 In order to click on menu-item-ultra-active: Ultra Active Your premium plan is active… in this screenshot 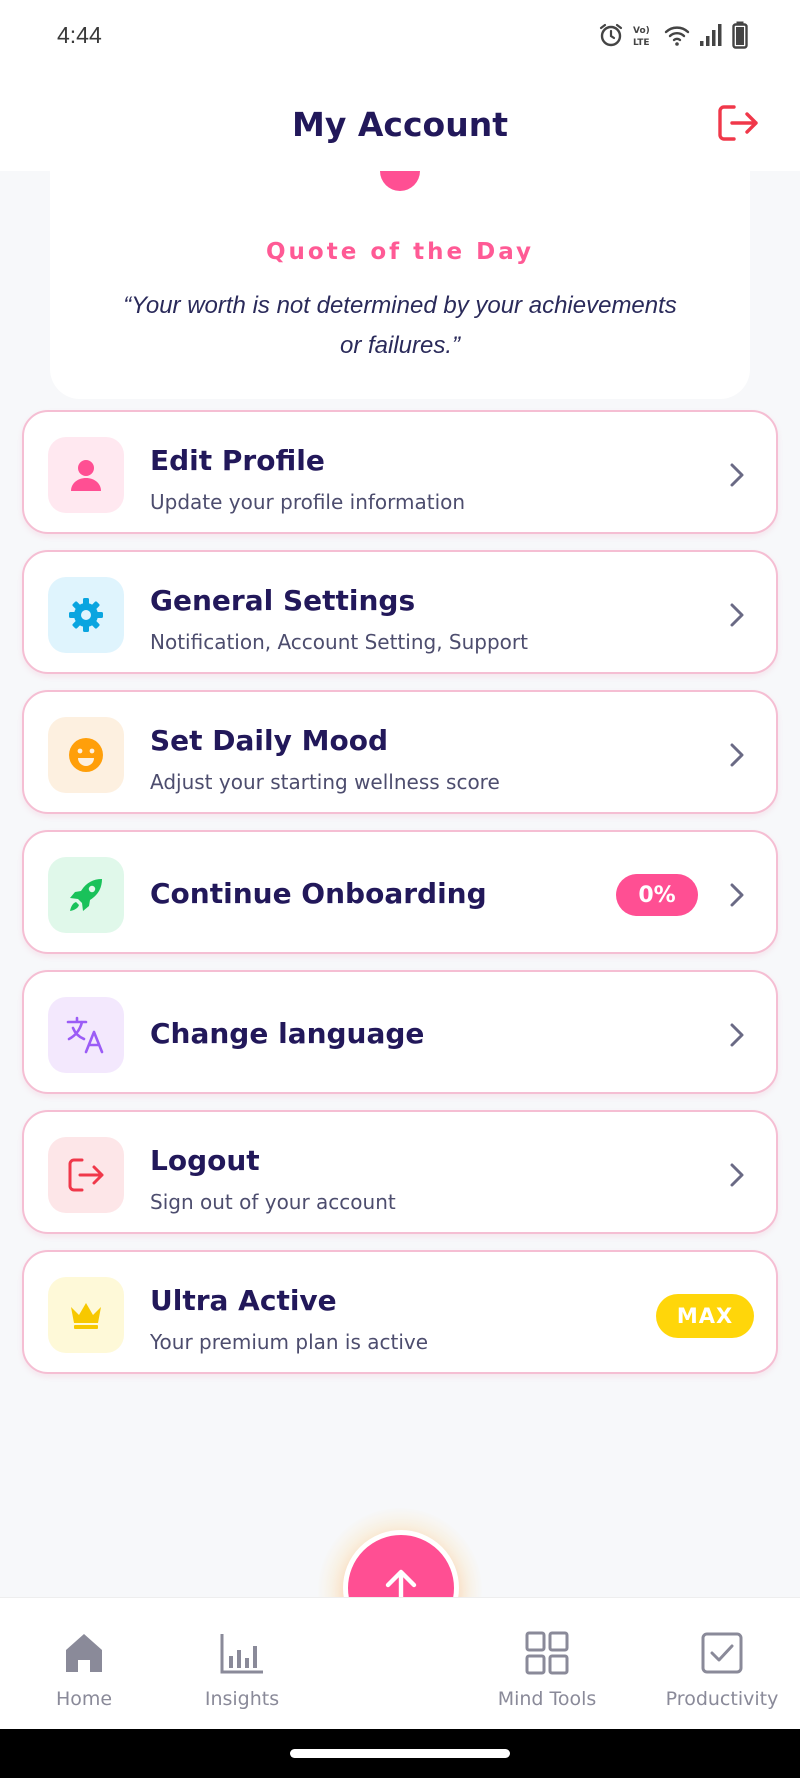, I will do `click(400, 1312)`.